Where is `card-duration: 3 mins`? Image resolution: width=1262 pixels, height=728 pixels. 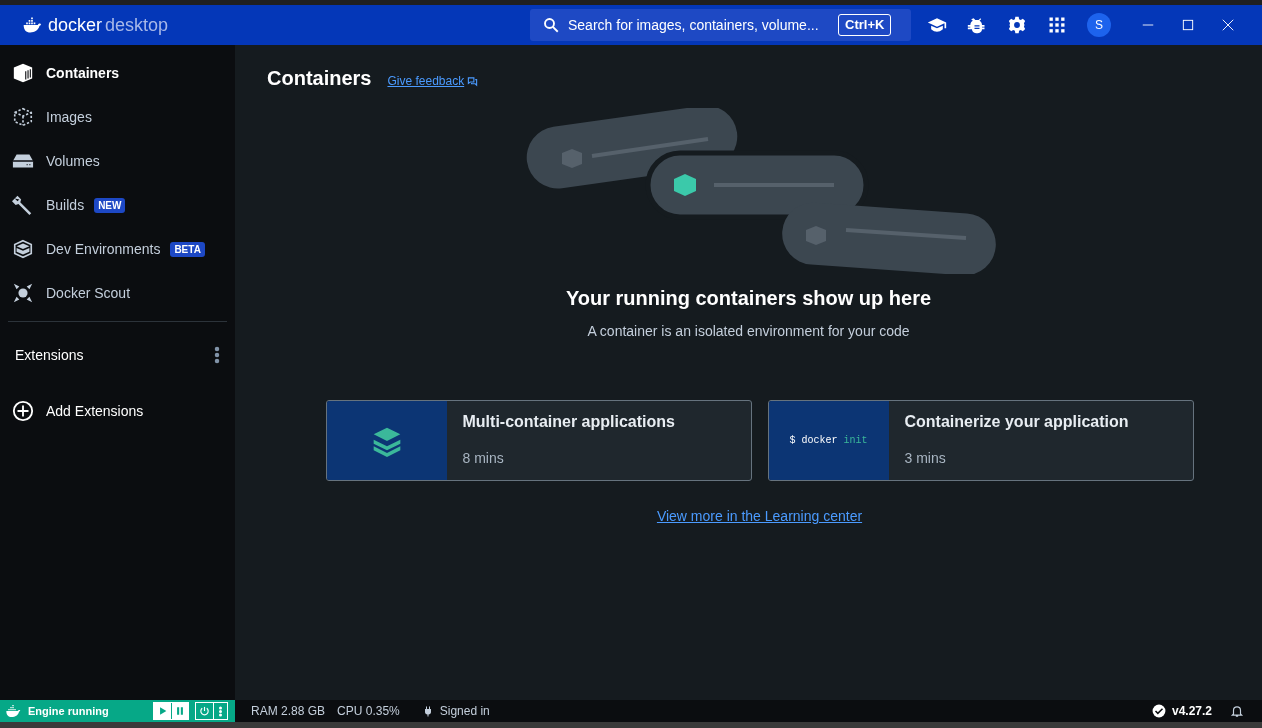 card-duration: 3 mins is located at coordinates (925, 458).